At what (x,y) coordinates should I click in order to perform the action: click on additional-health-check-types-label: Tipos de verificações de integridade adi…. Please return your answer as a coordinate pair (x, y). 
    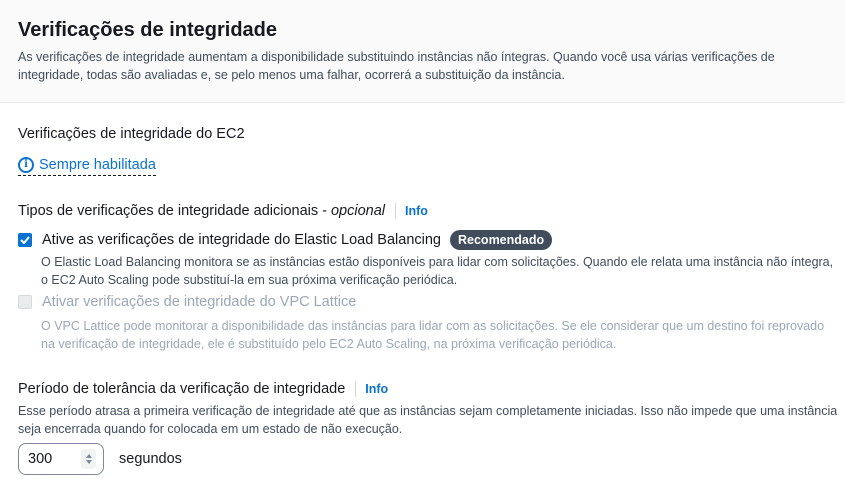
    Looking at the image, I should click on (223, 211).